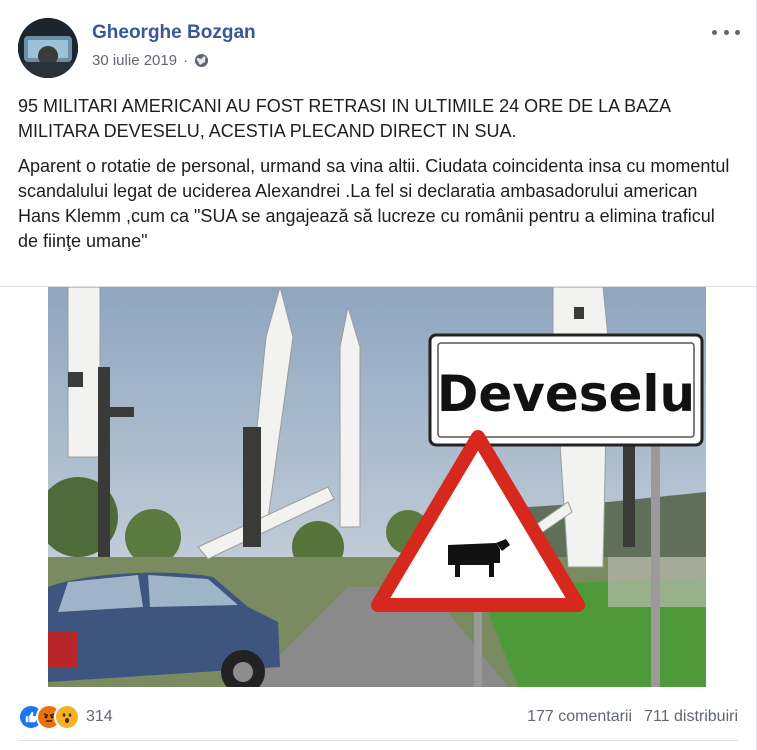  I want to click on post-date: 30 iulie 2019, so click(134, 60).